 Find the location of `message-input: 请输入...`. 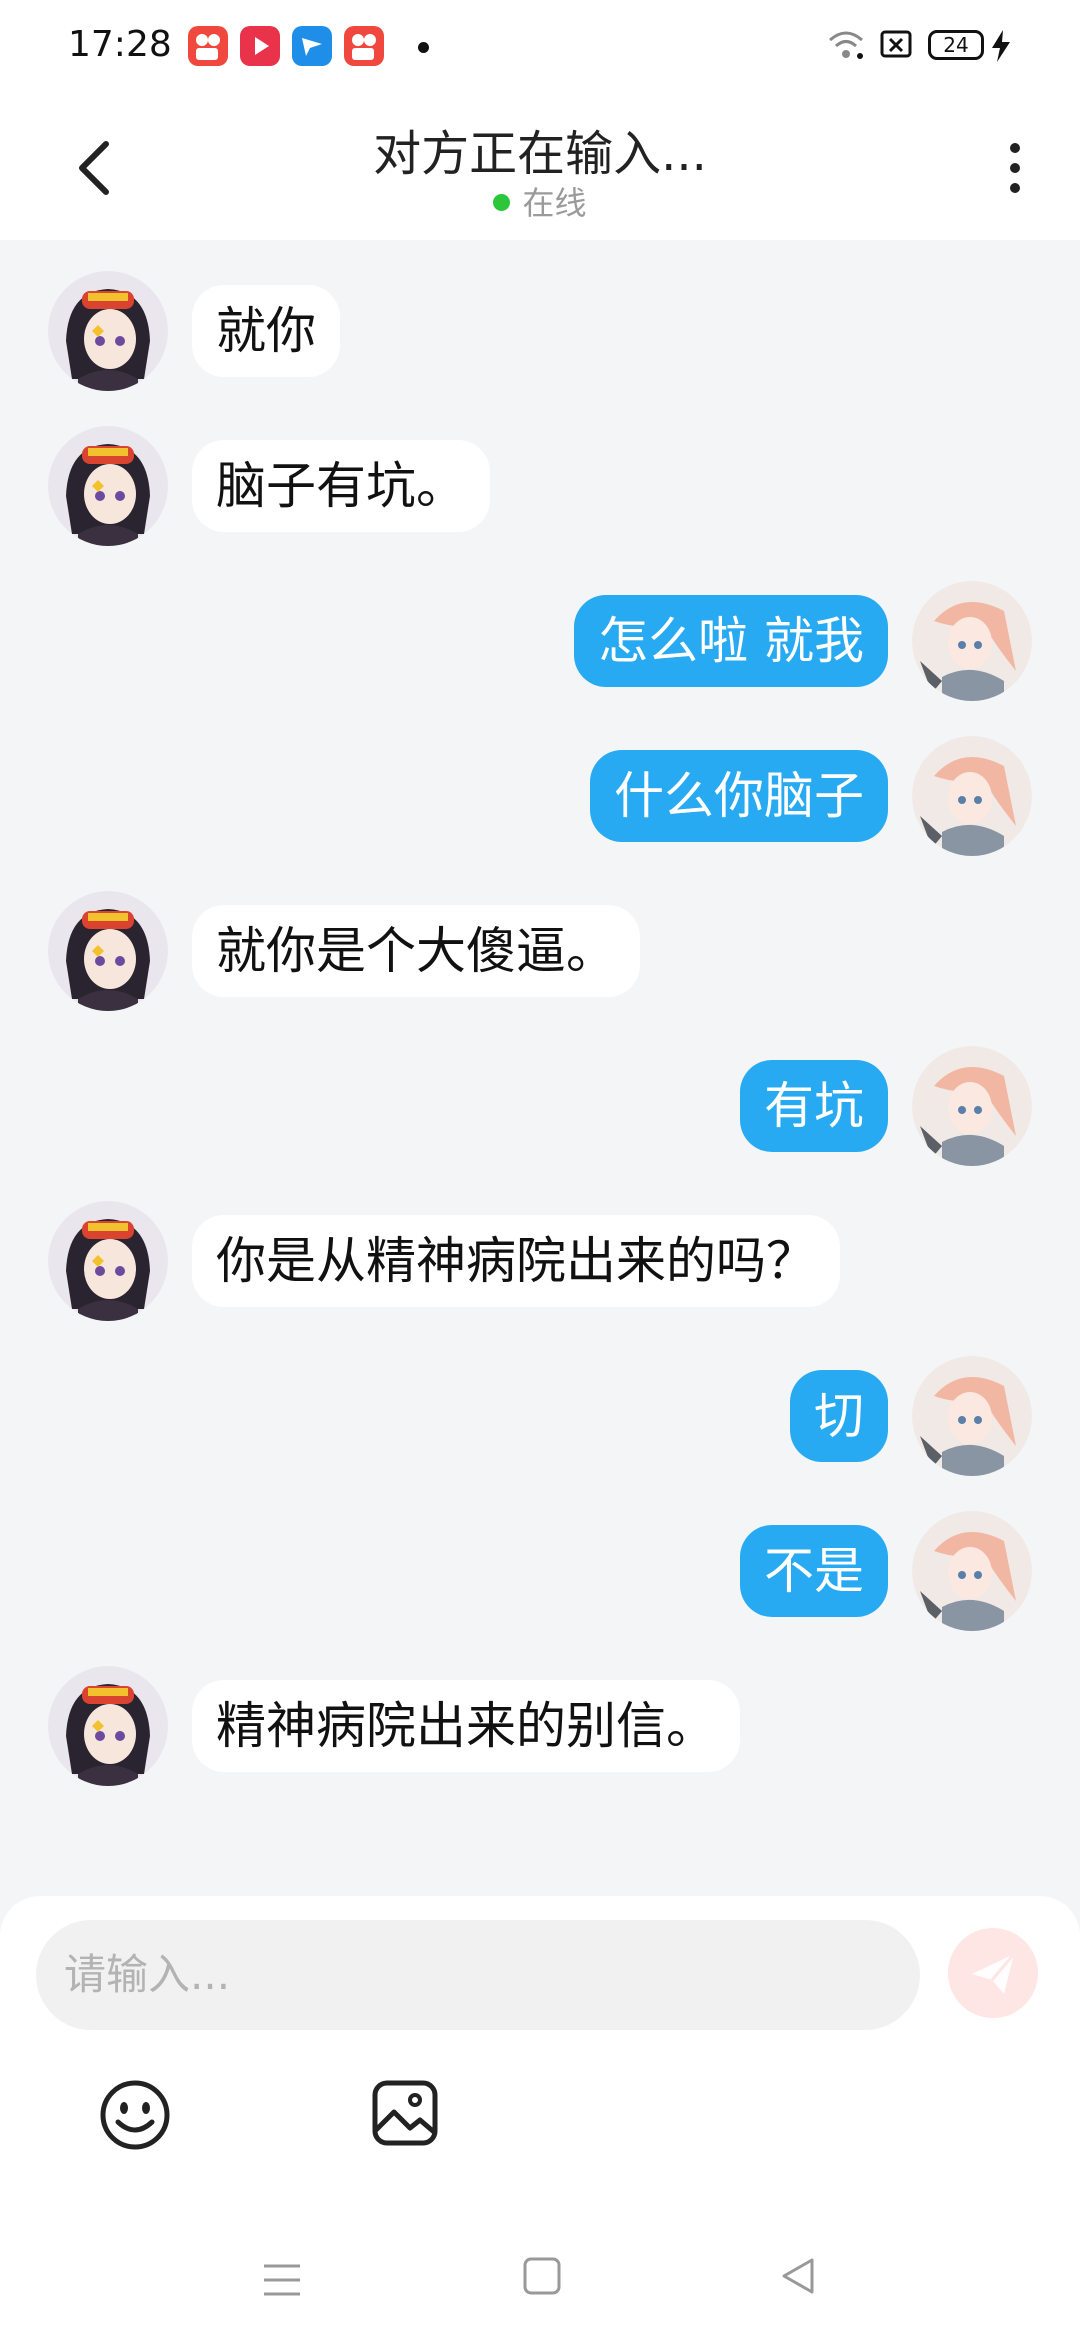

message-input: 请输入... is located at coordinates (478, 1975).